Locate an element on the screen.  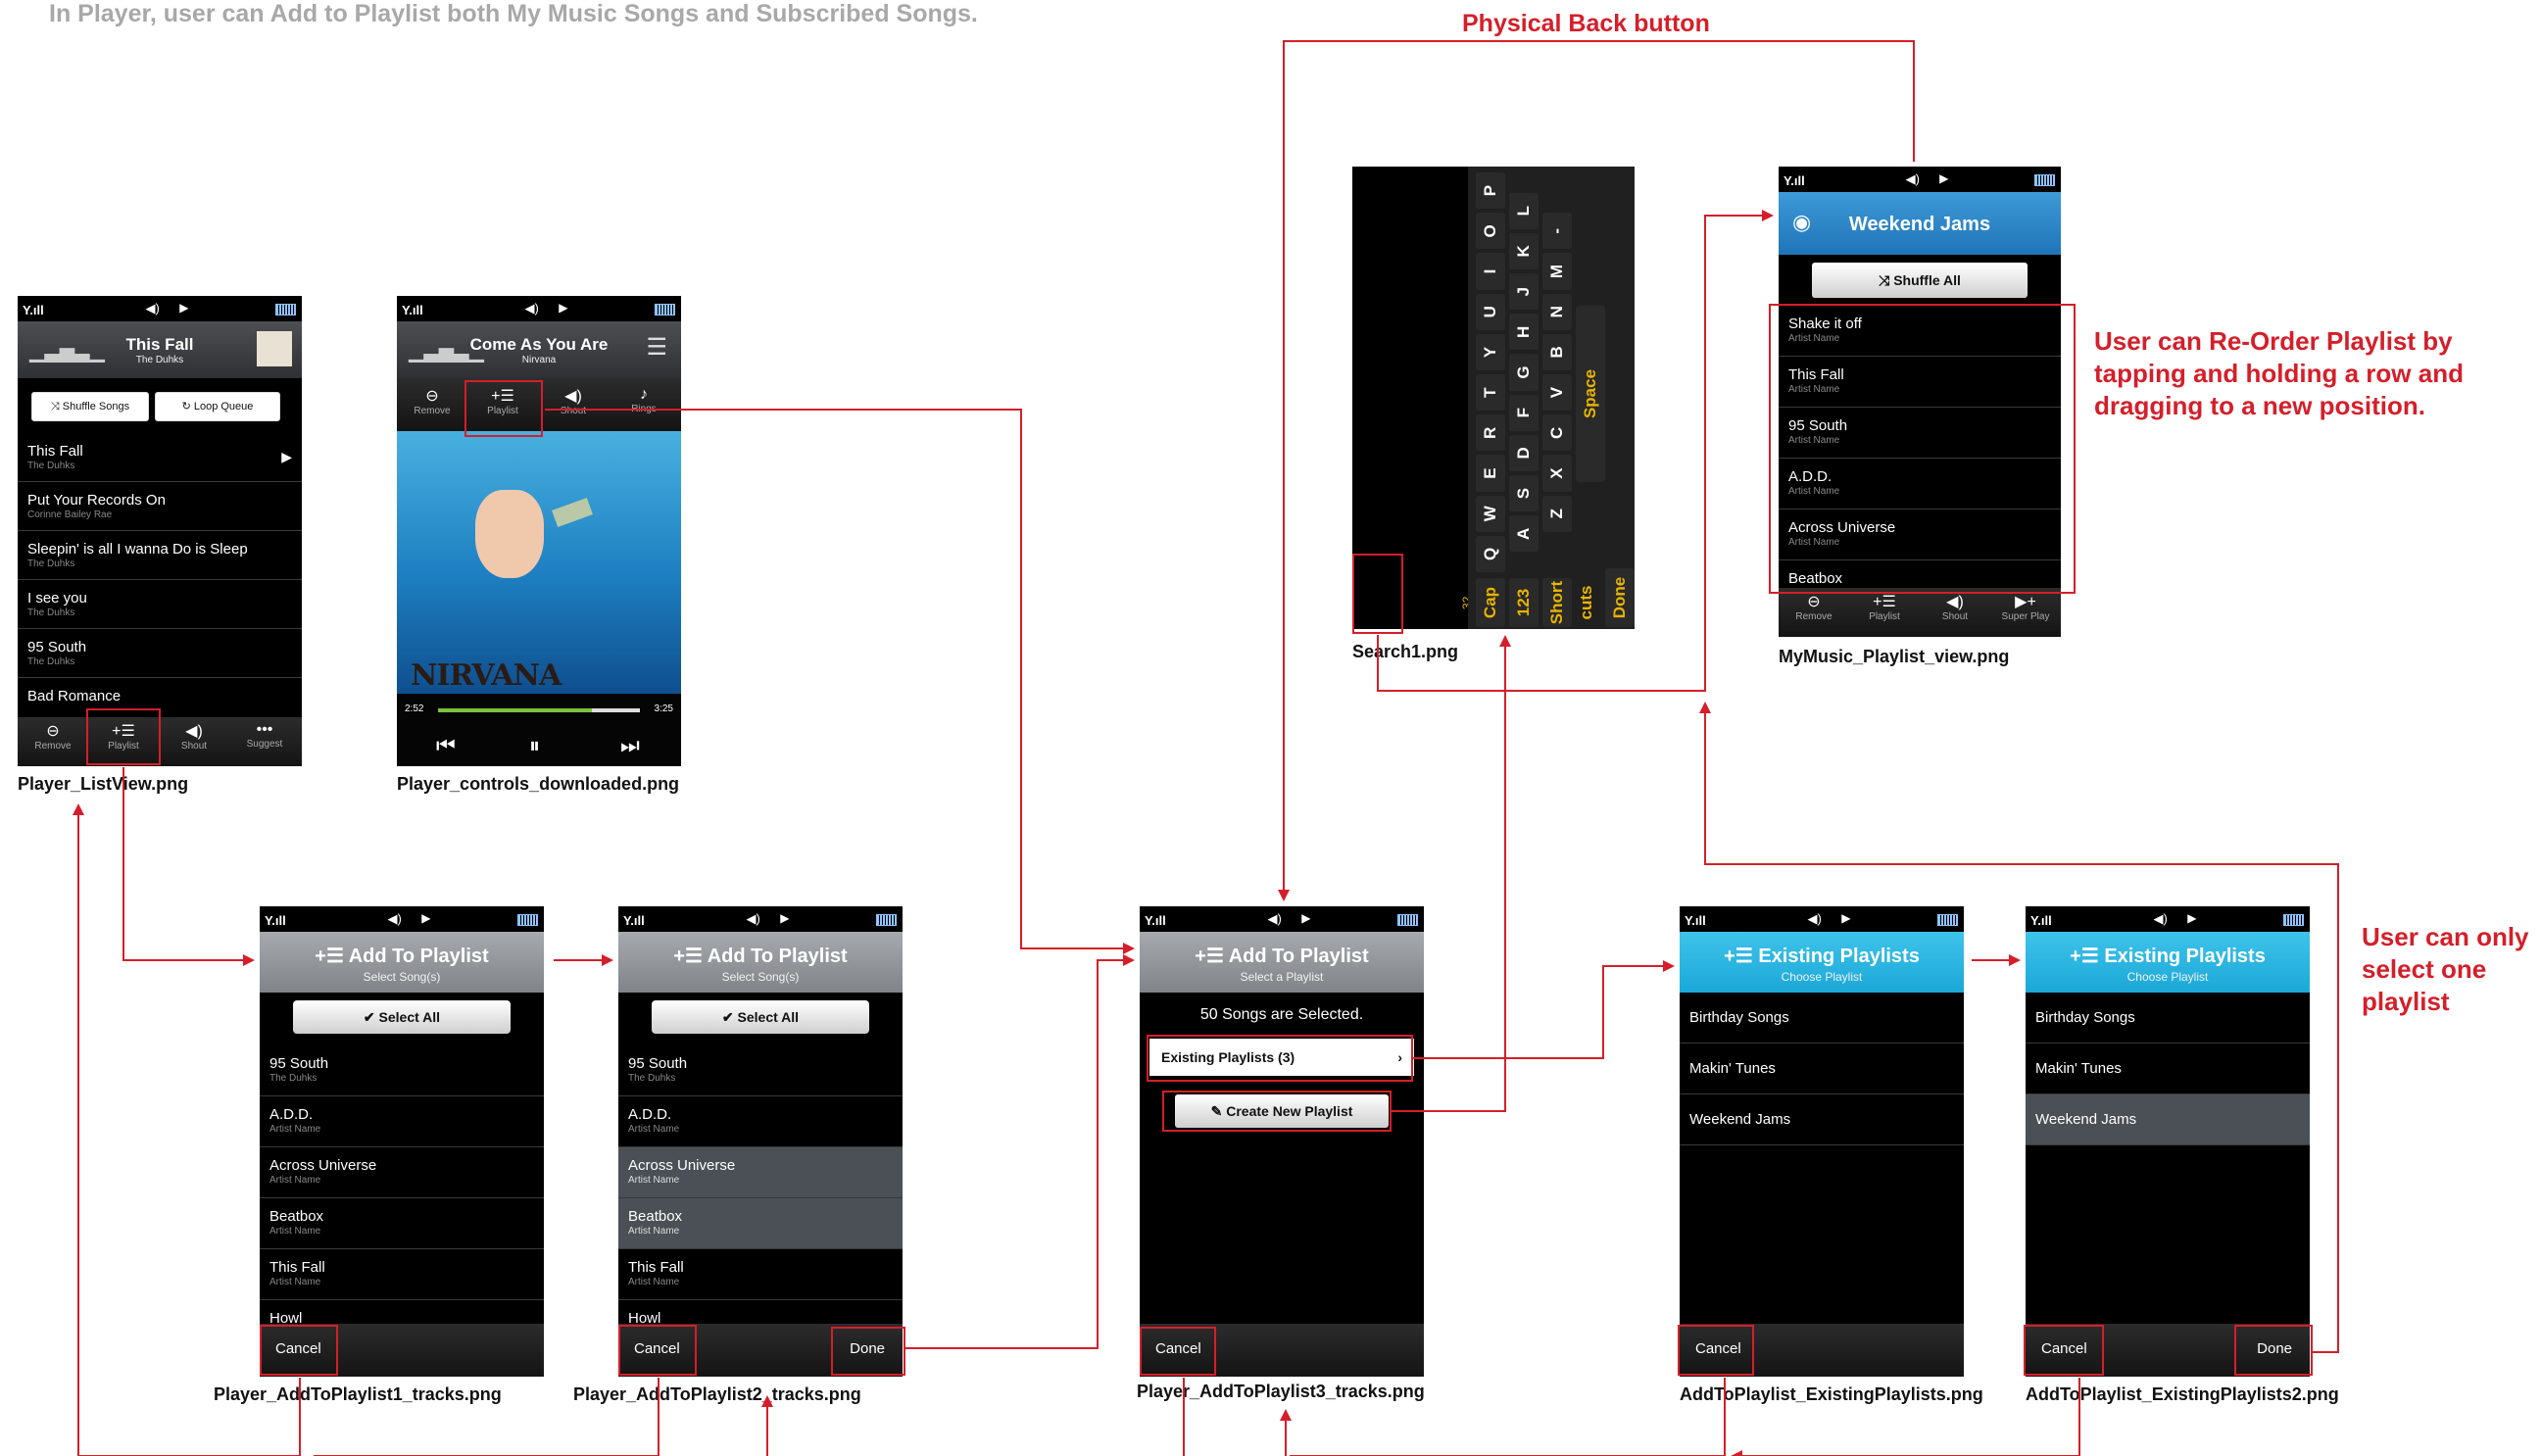
arrow-existing2-cancel is located at coordinates (1905, 1417).